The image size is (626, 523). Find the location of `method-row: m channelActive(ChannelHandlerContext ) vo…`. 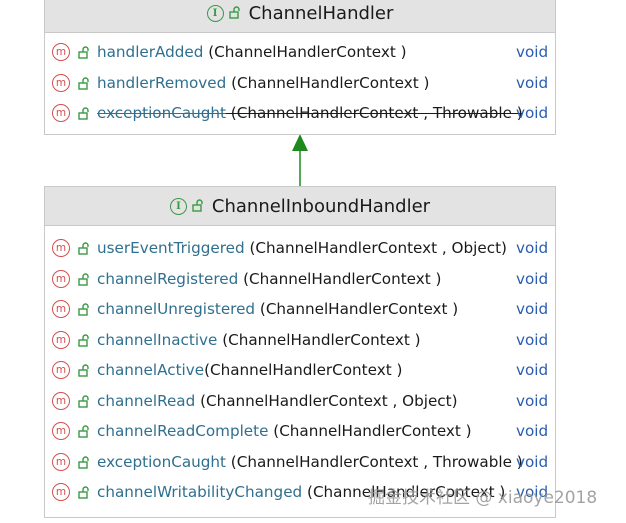

method-row: m channelActive(ChannelHandlerContext ) vo… is located at coordinates (300, 370).